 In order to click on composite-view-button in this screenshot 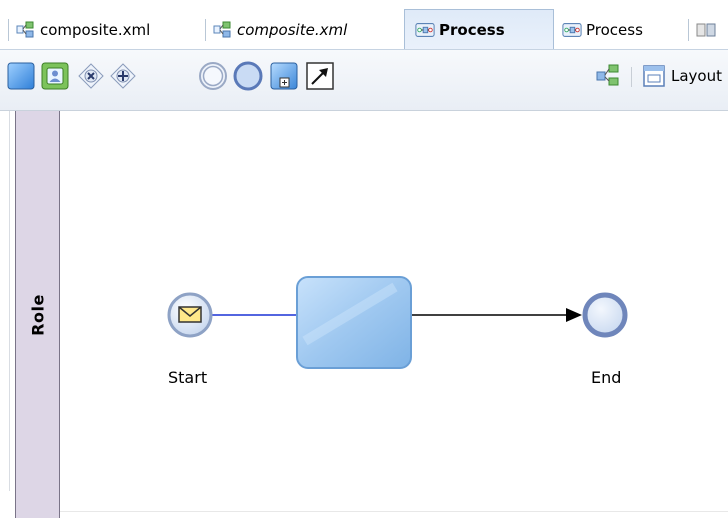, I will do `click(609, 76)`.